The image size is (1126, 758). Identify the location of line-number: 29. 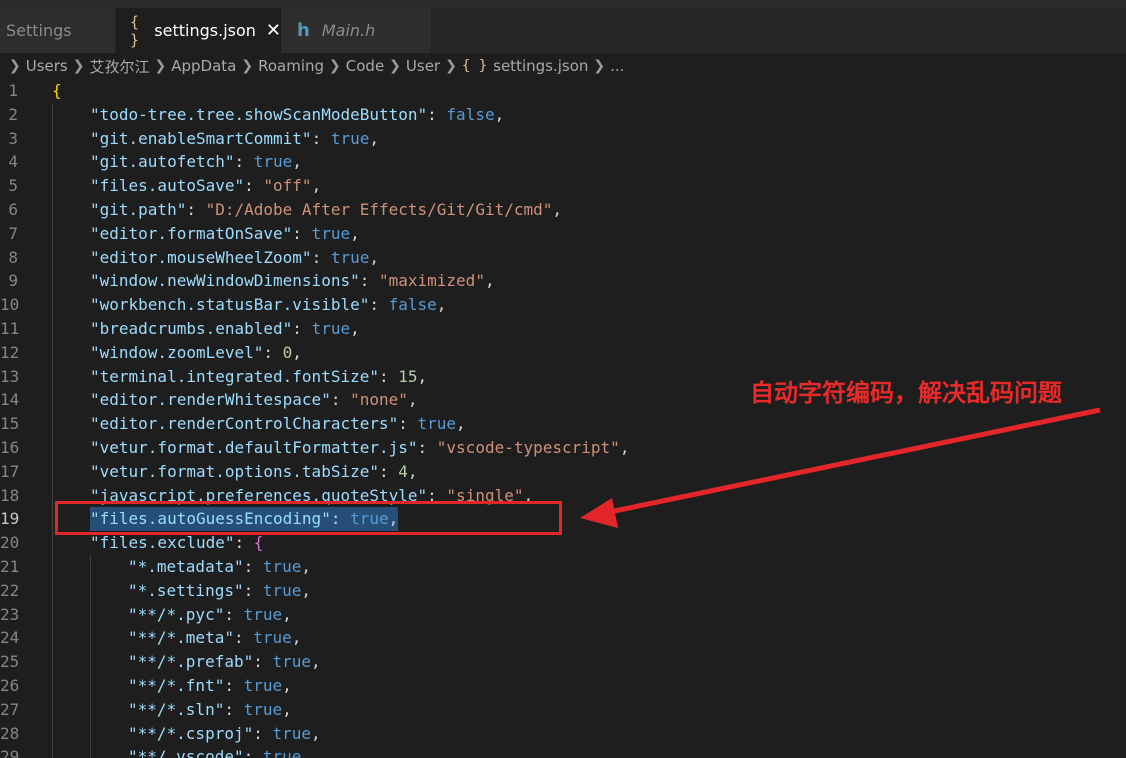
(10, 752).